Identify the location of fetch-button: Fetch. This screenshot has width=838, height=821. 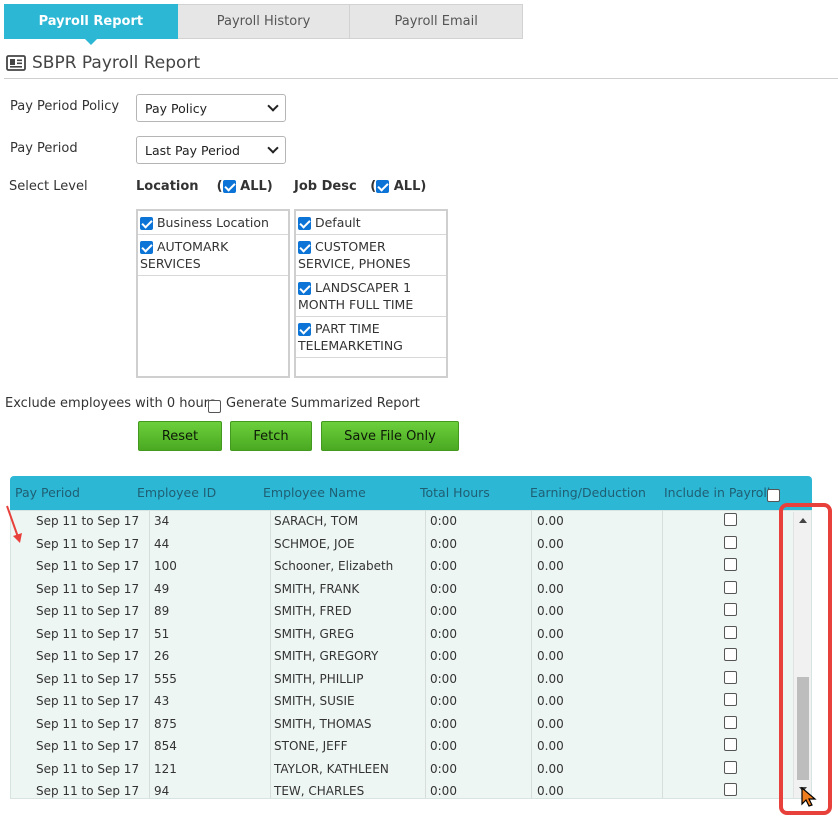
(271, 436).